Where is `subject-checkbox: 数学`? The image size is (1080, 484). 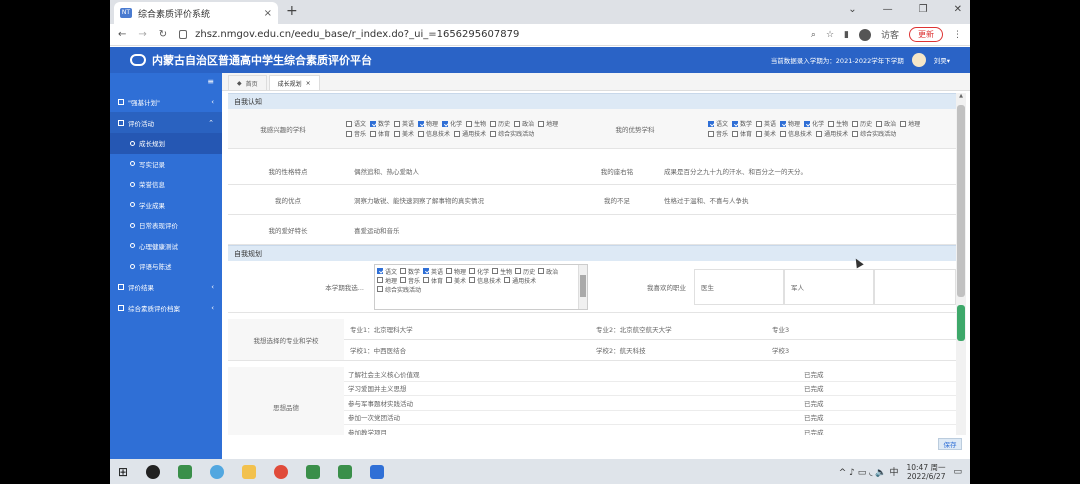
subject-checkbox: 数学 is located at coordinates (380, 123).